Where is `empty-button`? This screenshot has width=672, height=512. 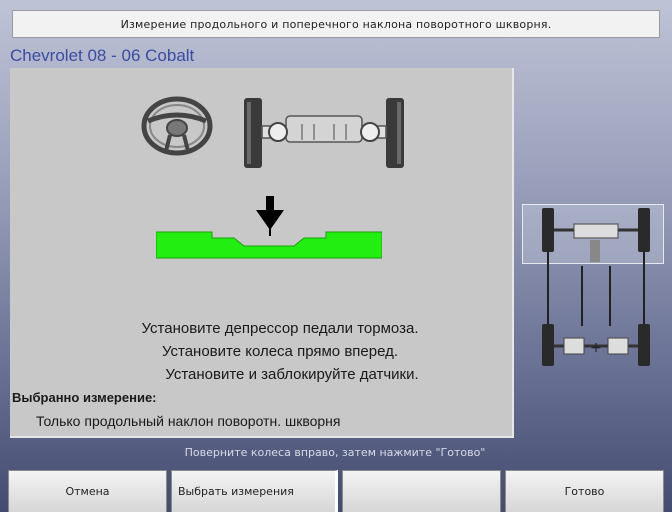
empty-button is located at coordinates (421, 491).